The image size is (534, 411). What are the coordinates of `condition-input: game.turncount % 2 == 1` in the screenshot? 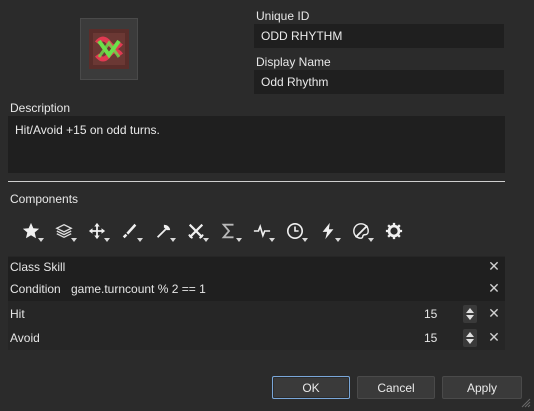 It's located at (138, 289).